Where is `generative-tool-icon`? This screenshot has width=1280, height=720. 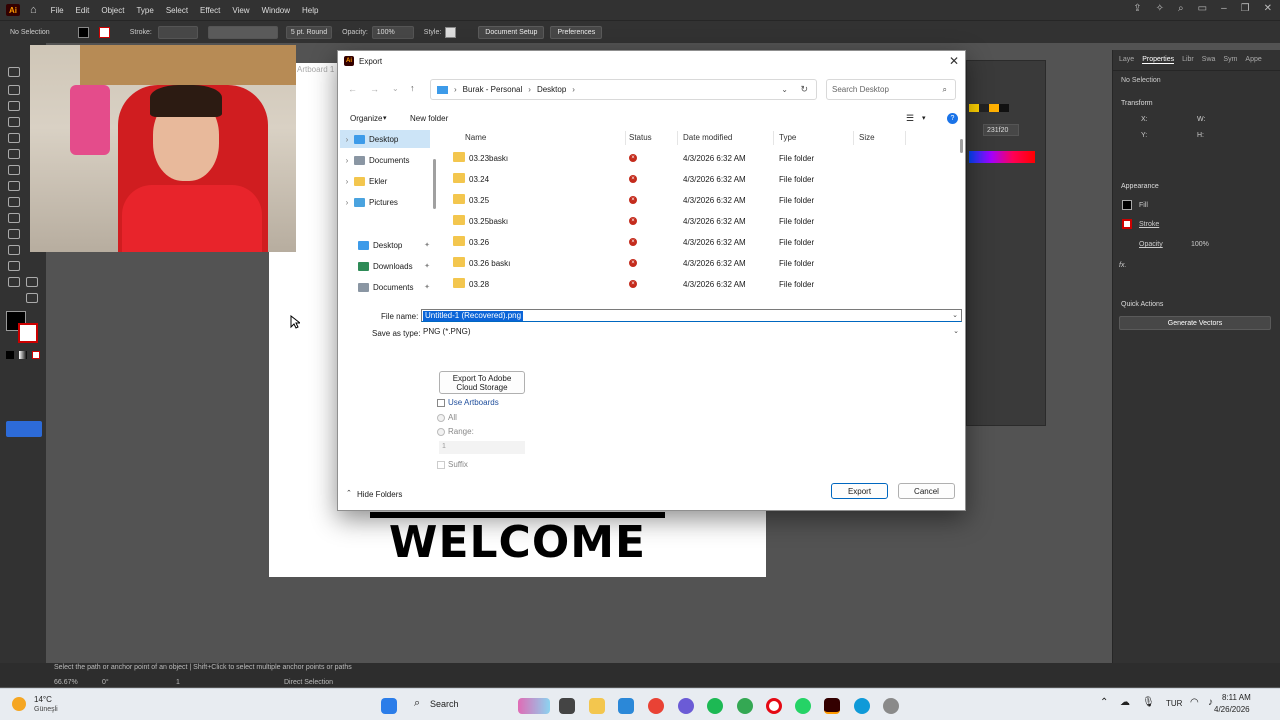
generative-tool-icon is located at coordinates (24, 429).